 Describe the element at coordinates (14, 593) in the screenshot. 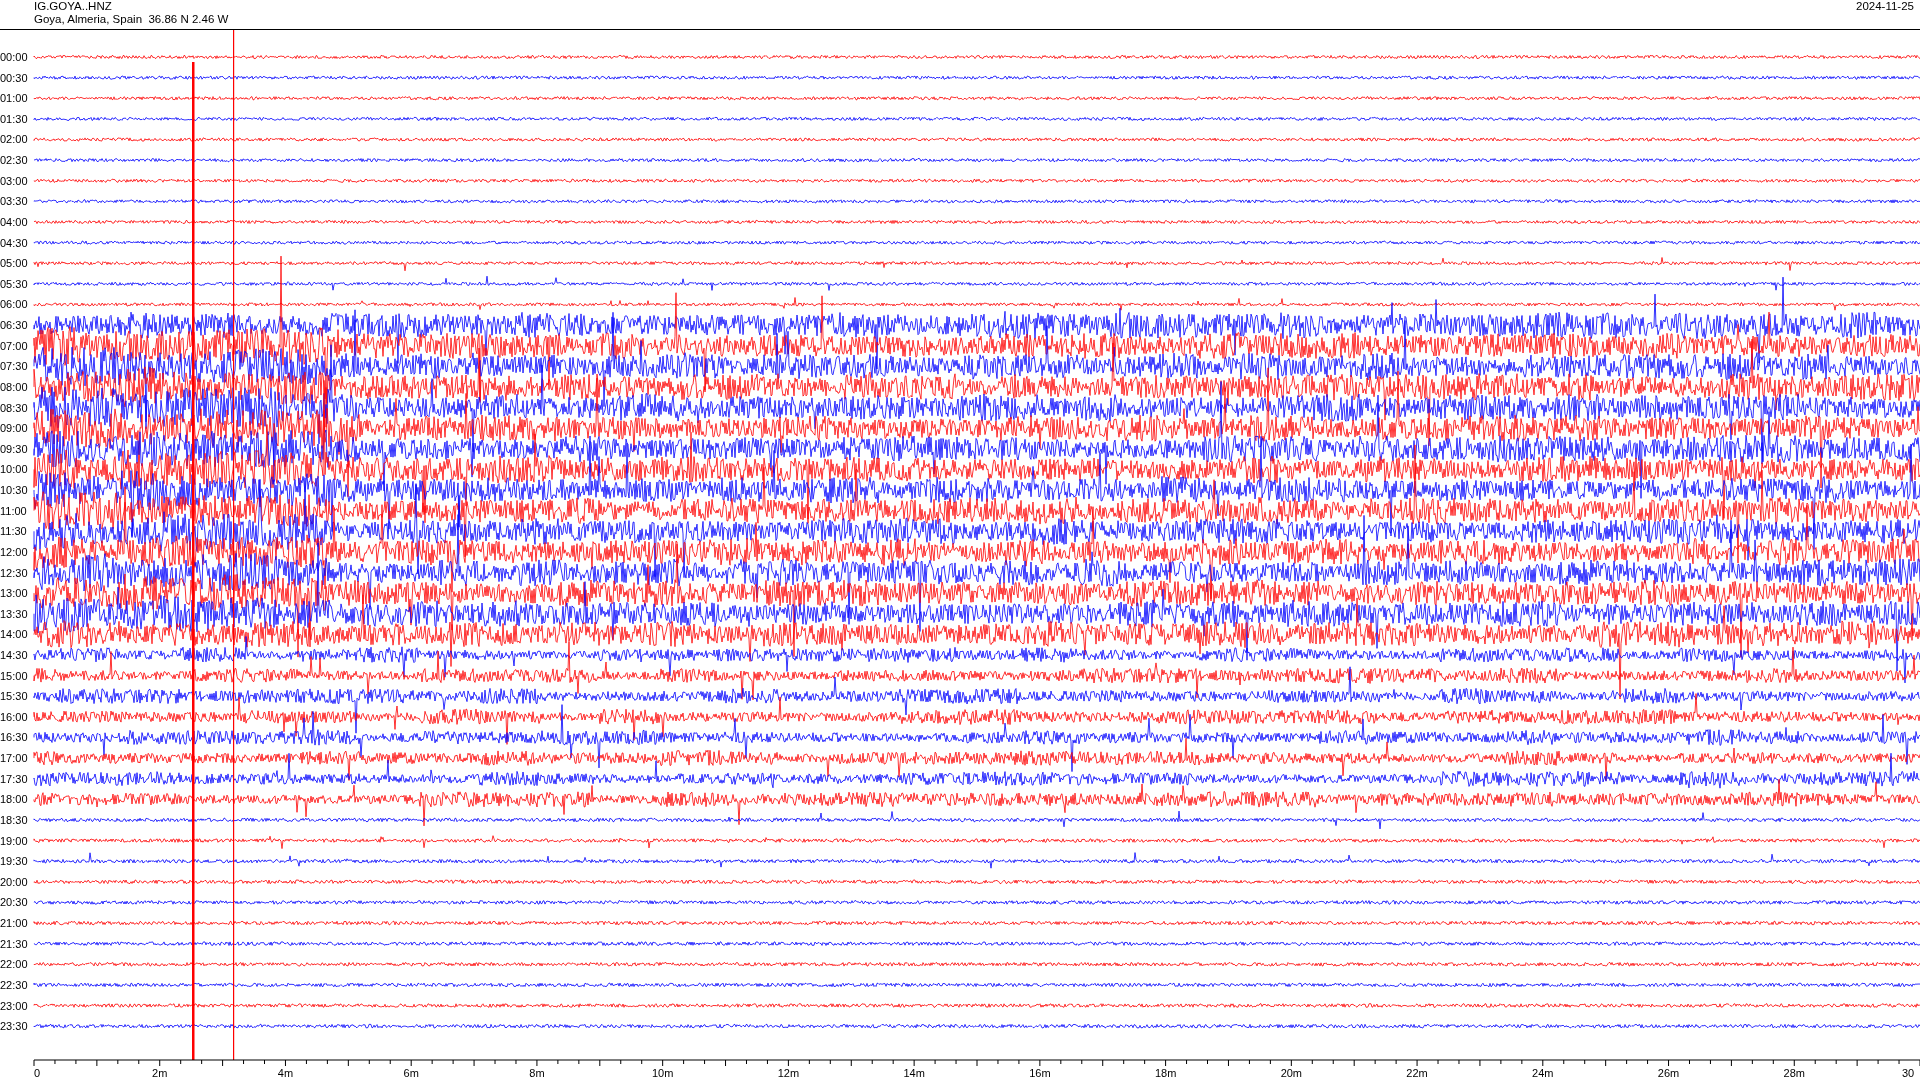

I see `time-label: 13:00` at that location.